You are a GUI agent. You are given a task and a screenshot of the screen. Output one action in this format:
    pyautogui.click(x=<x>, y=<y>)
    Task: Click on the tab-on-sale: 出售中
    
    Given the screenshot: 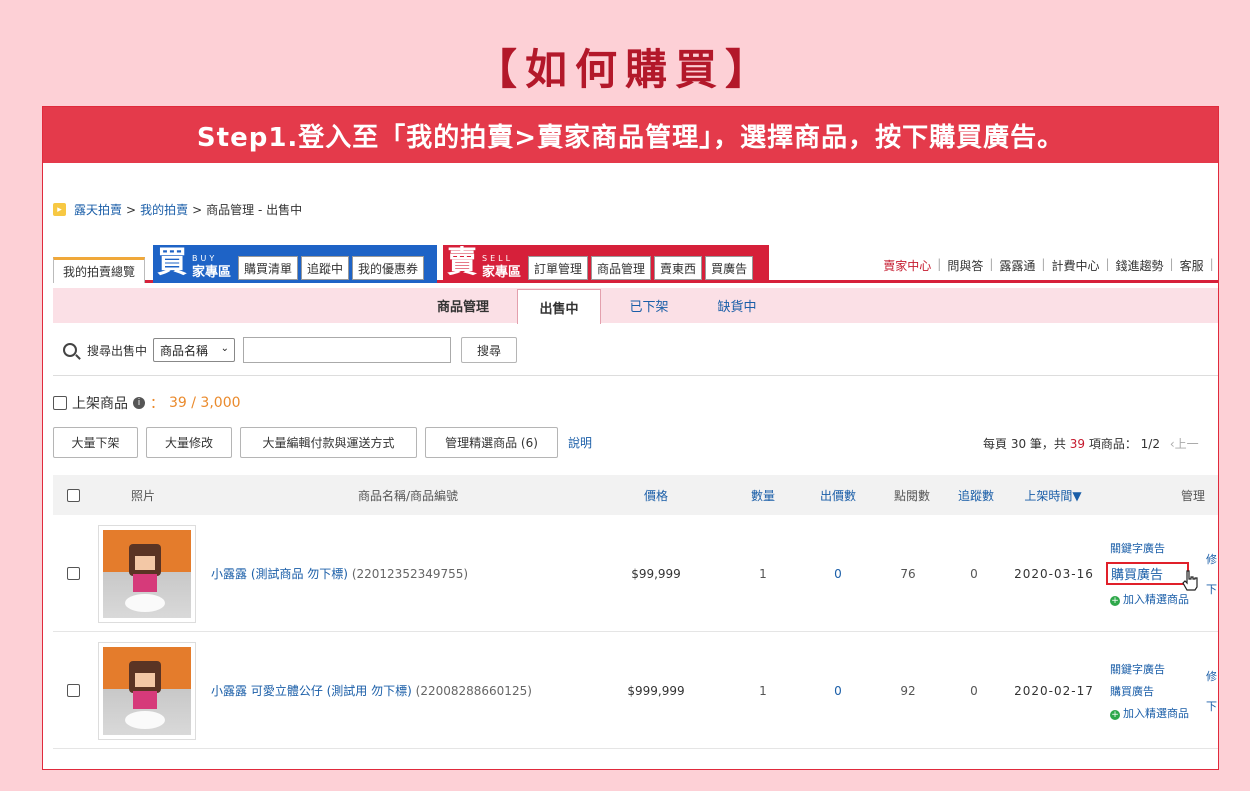 What is the action you would take?
    pyautogui.click(x=559, y=306)
    